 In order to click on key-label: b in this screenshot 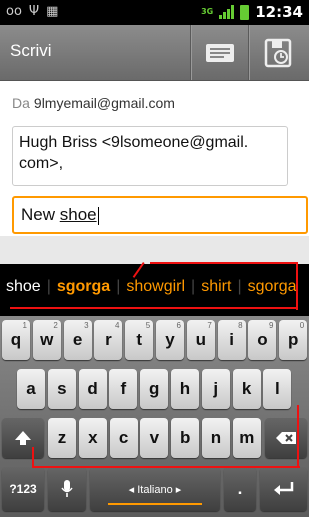, I will do `click(185, 437)`.